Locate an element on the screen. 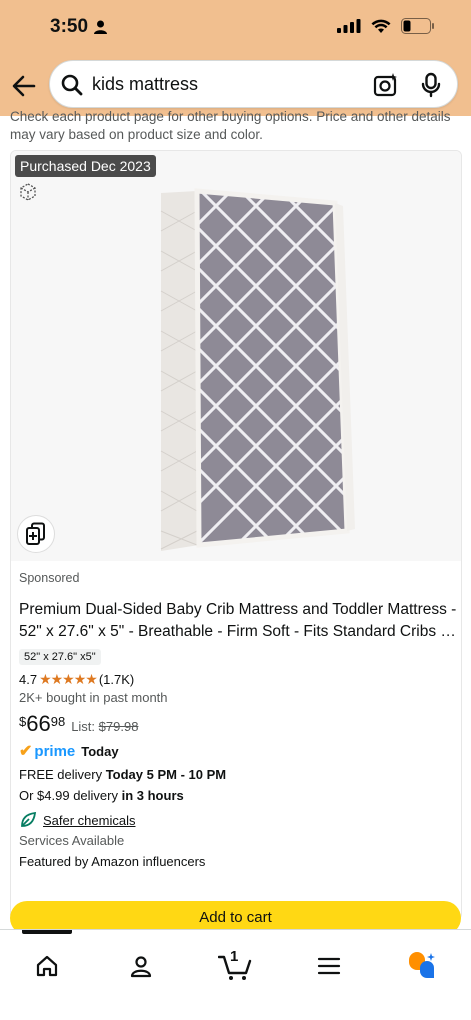 The height and width of the screenshot is (1020, 471). home-icon is located at coordinates (47, 966).